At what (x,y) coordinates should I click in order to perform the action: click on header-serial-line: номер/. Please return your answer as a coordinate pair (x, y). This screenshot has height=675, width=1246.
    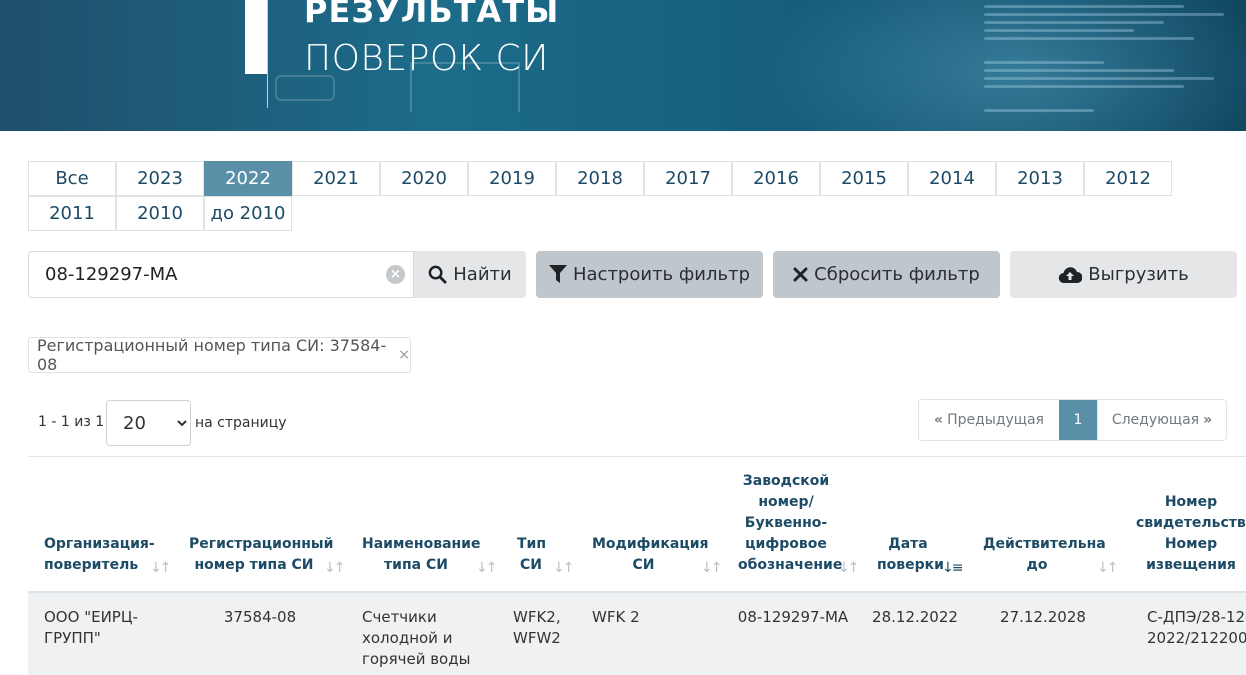
    Looking at the image, I should click on (786, 502).